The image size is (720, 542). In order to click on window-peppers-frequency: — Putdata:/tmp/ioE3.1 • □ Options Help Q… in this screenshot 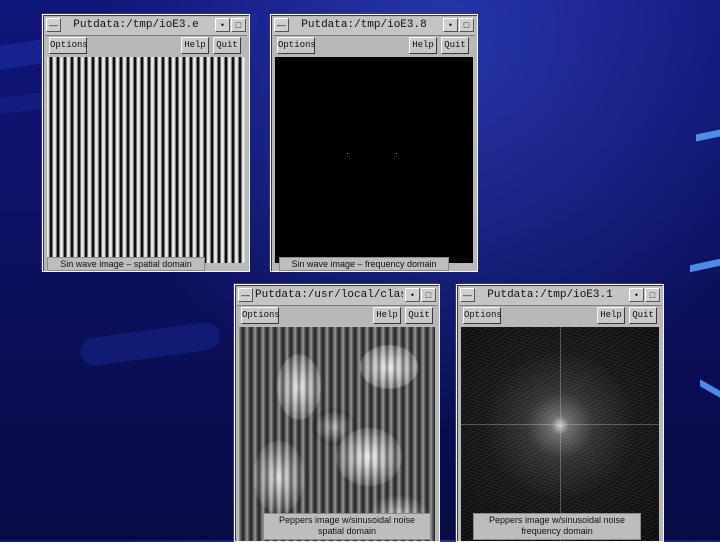, I will do `click(560, 413)`.